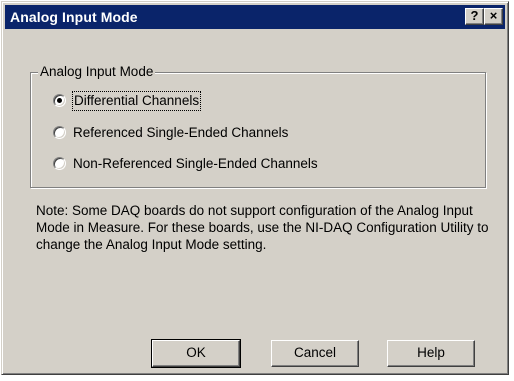 This screenshot has height=381, width=514. Describe the element at coordinates (136, 101) in the screenshot. I see `radio-label-differential: Differential Channels` at that location.